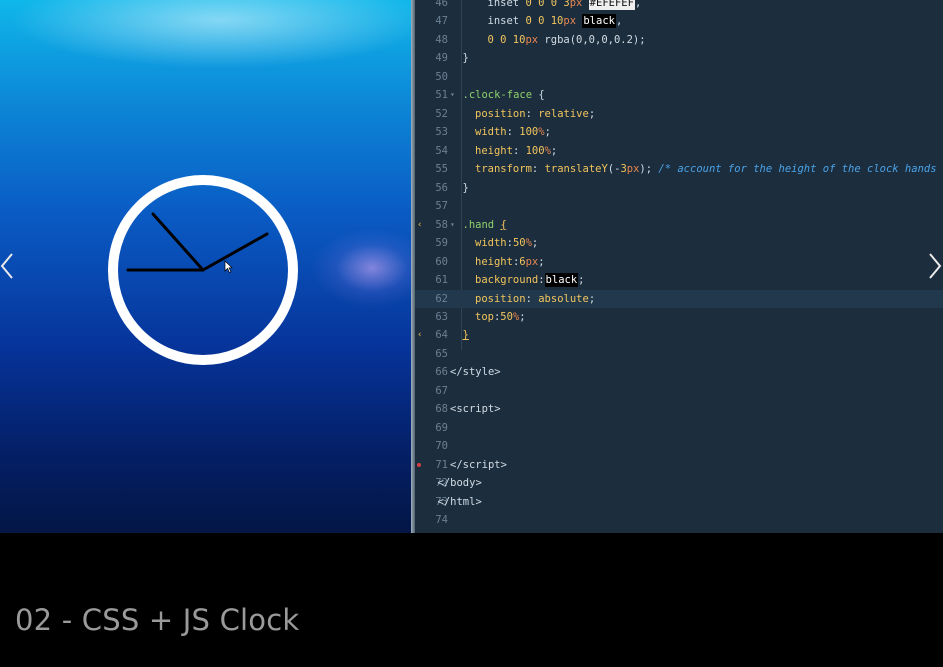 The width and height of the screenshot is (943, 667). What do you see at coordinates (441, 169) in the screenshot?
I see `line-number: 55` at bounding box center [441, 169].